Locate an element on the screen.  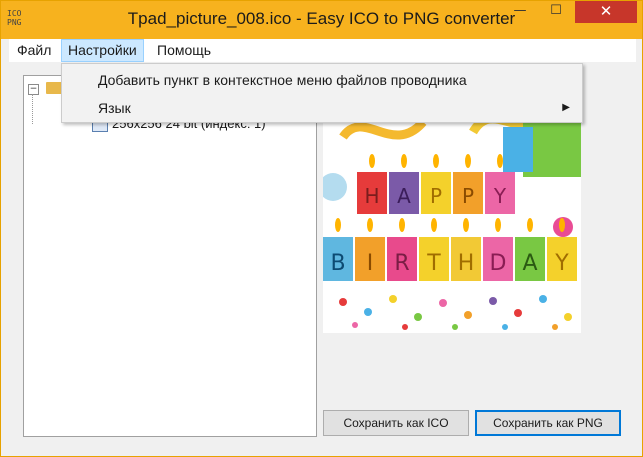
candle-letter: B is located at coordinates (337, 263).